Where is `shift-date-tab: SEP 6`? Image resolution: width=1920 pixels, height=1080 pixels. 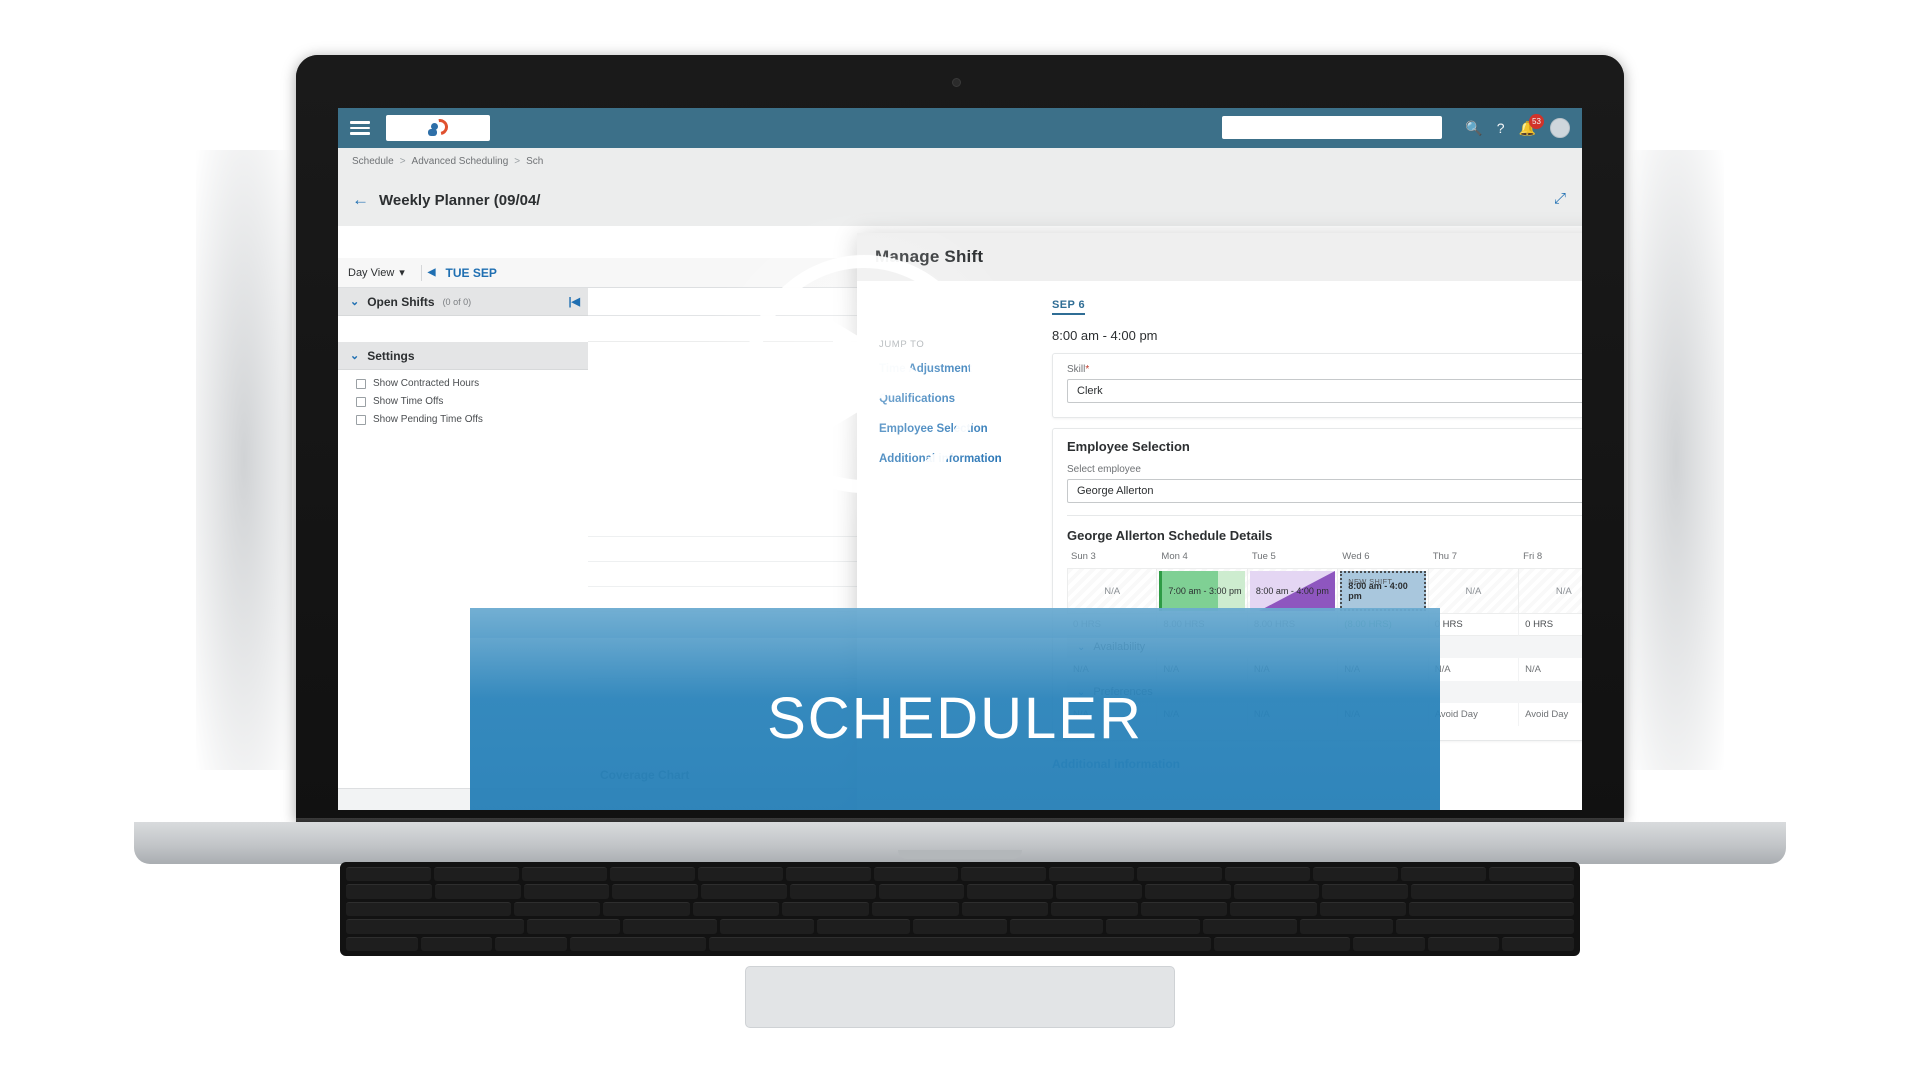
shift-date-tab: SEP 6 is located at coordinates (1068, 307).